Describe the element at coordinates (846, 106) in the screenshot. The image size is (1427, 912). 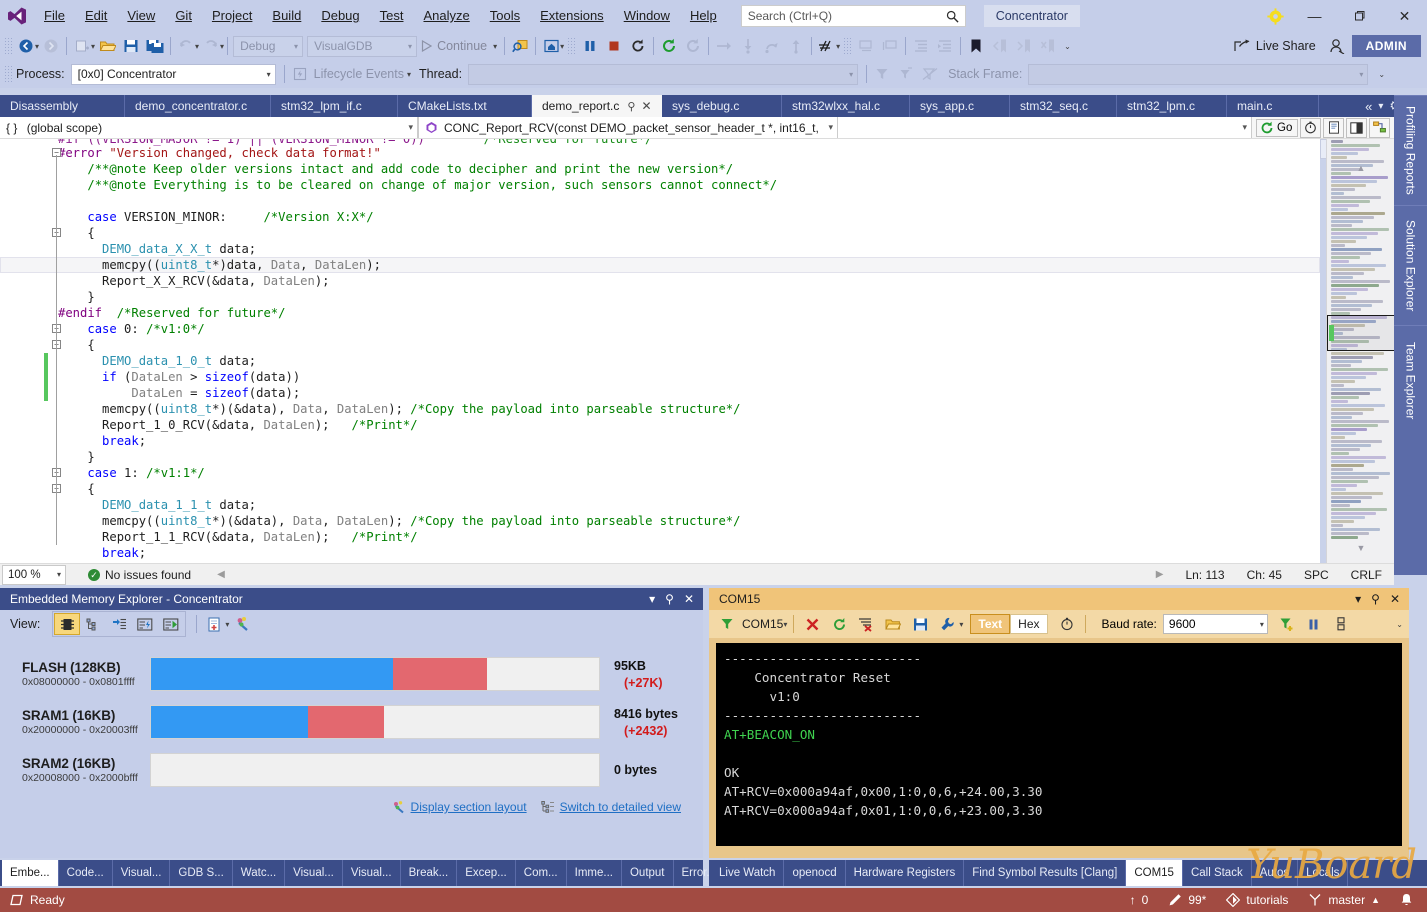
I see `tab-stm32wlxx-hal-c: stm32wlxx_hal.c` at that location.